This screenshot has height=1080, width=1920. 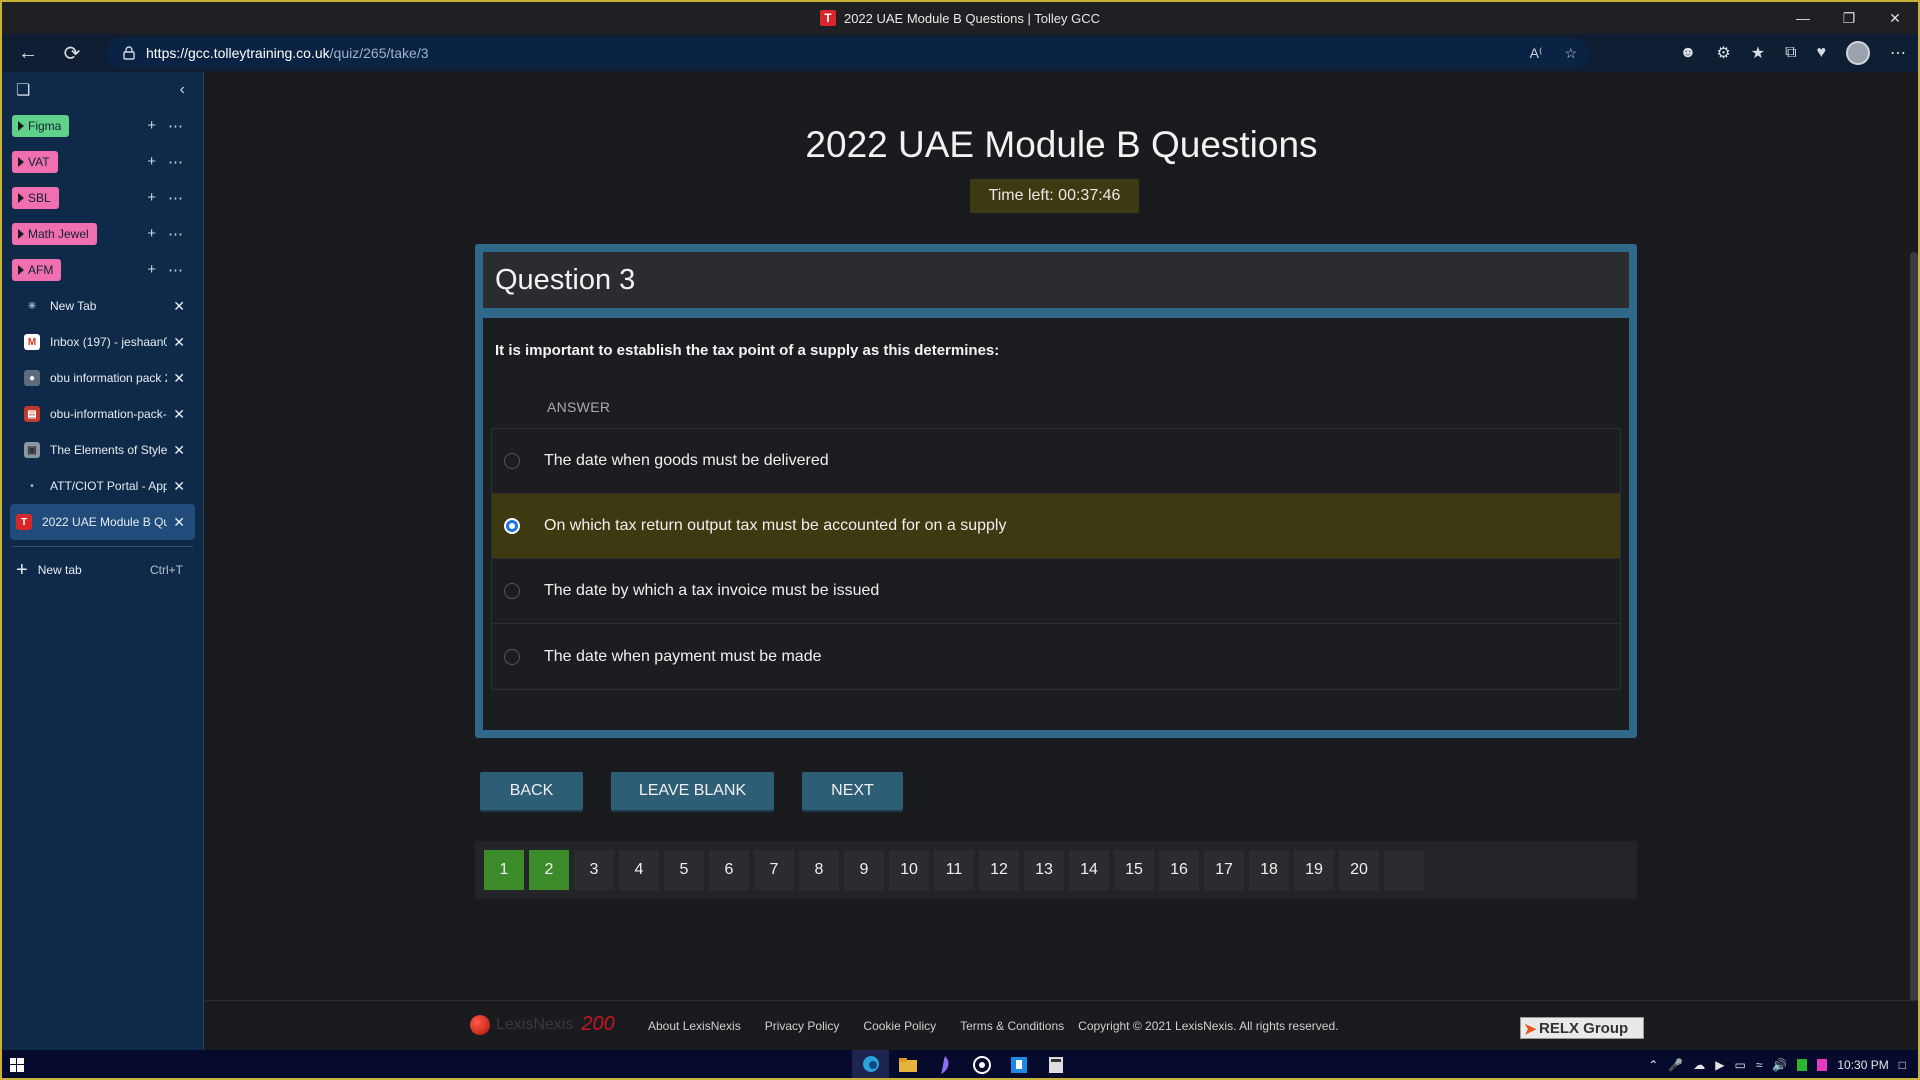 I want to click on profile-avatar-icon, so click(x=1858, y=53).